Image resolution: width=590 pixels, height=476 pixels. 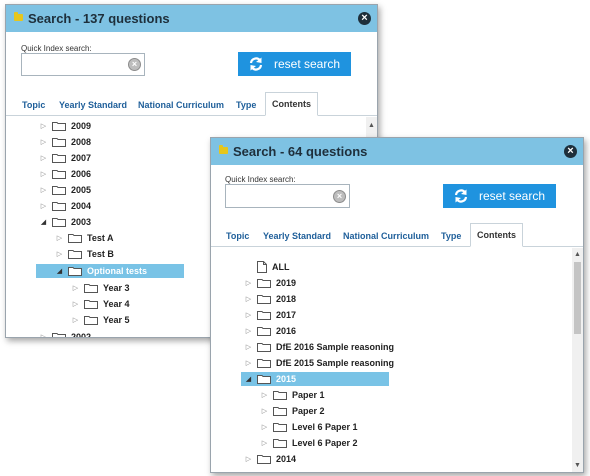 What do you see at coordinates (281, 267) in the screenshot?
I see `tree-node-label: ALL` at bounding box center [281, 267].